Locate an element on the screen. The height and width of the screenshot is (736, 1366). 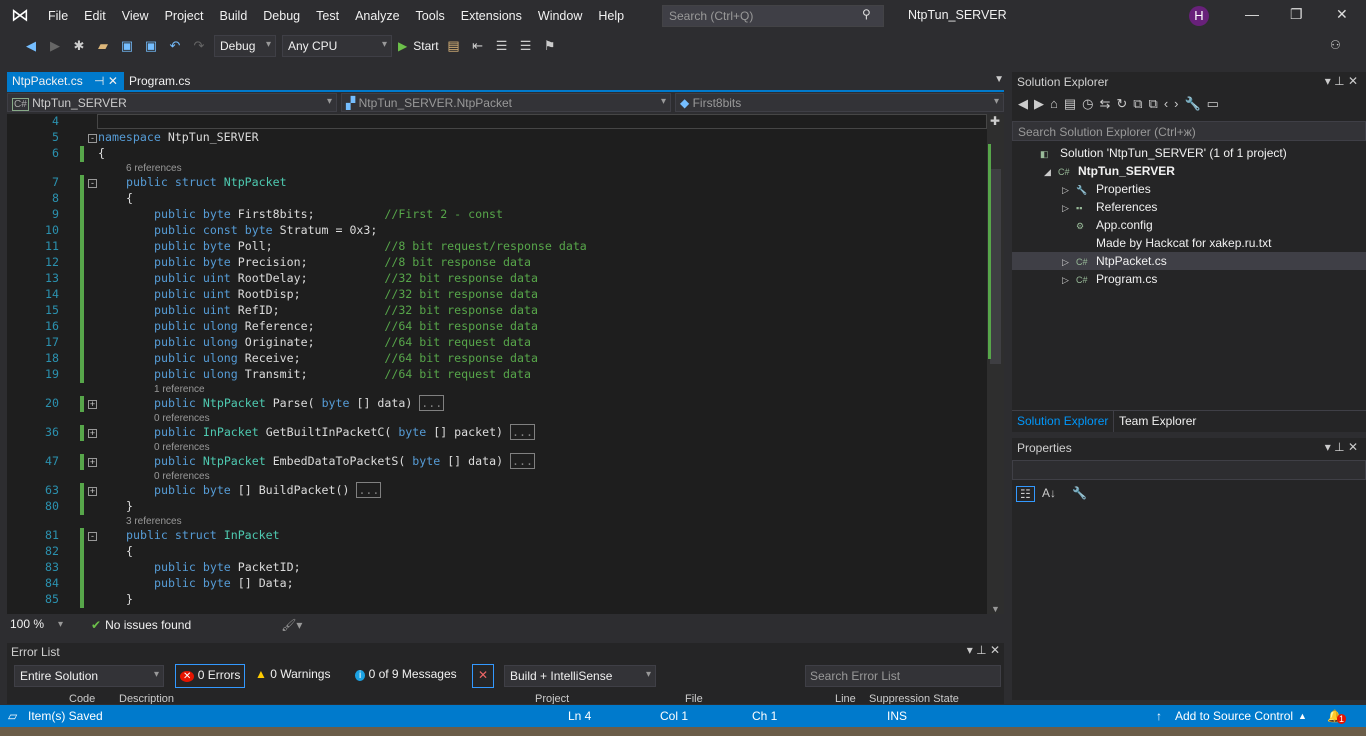
code-lens: 1 reference is located at coordinates (179, 389).